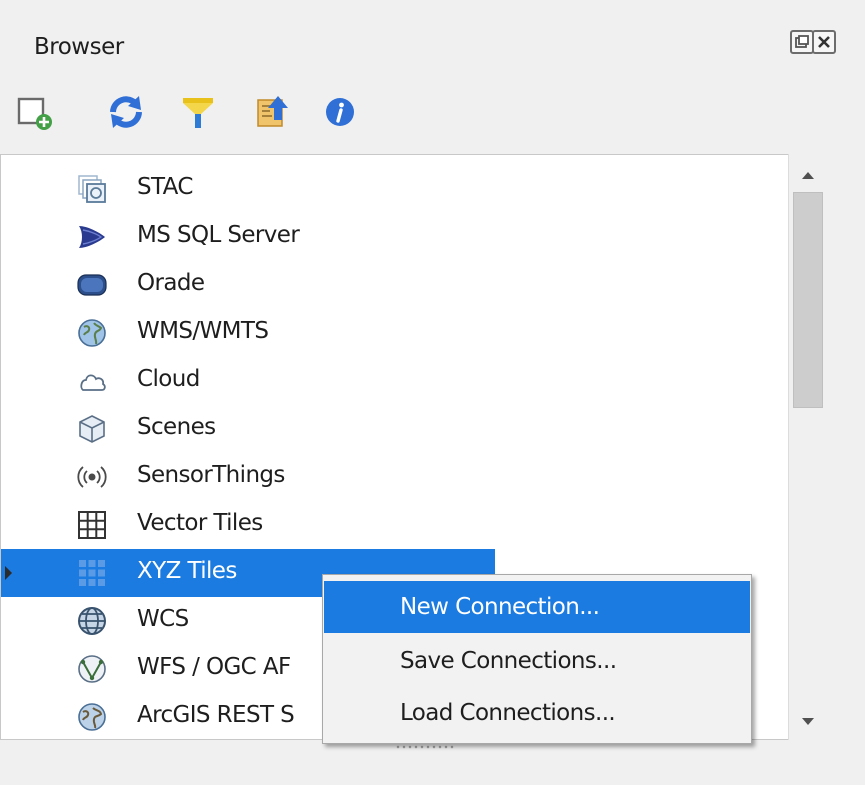 The height and width of the screenshot is (785, 865). Describe the element at coordinates (808, 173) in the screenshot. I see `scroll-up-button` at that location.